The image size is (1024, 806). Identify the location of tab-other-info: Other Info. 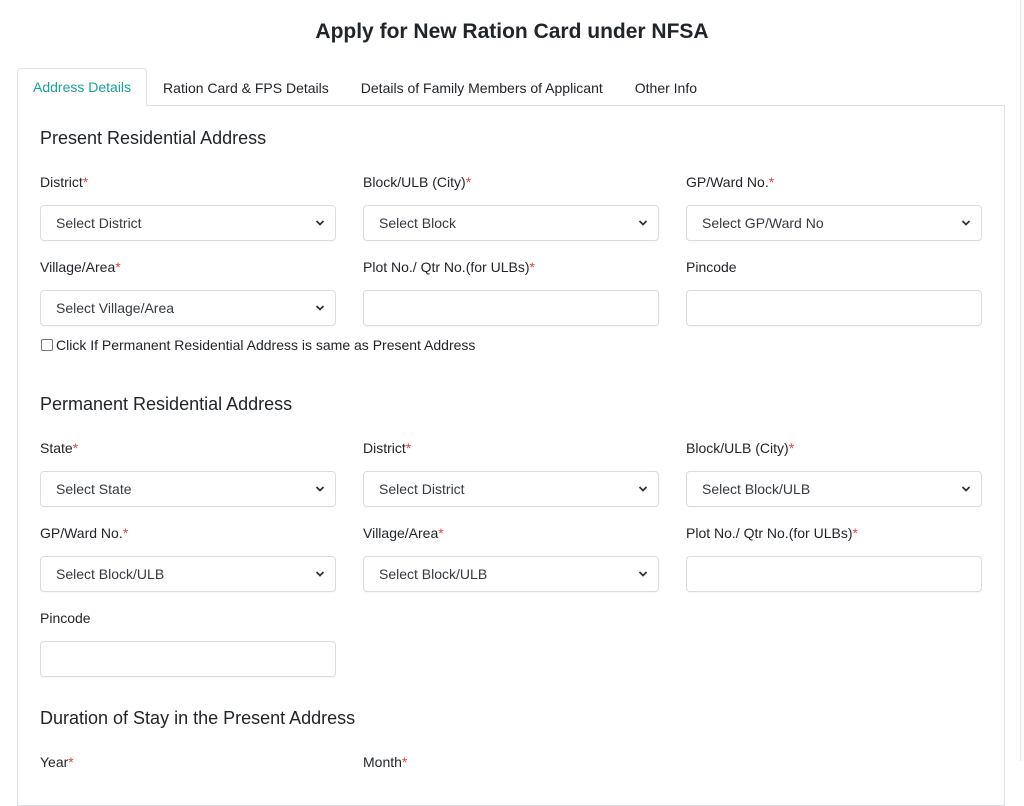
(666, 87).